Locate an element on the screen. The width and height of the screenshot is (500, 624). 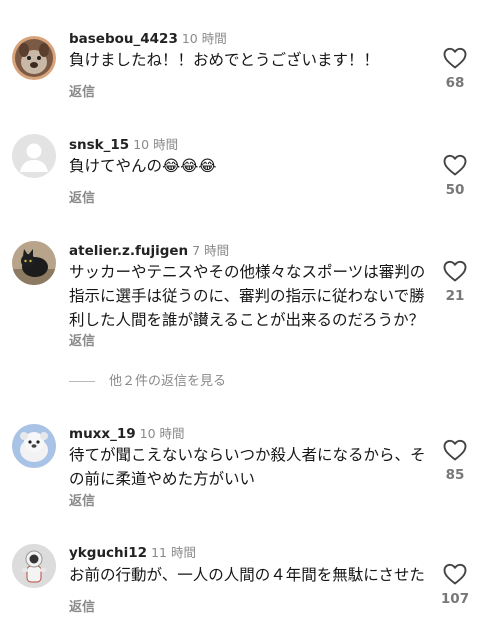
comment-text: 負けてやんの😂😂😂 is located at coordinates (143, 166).